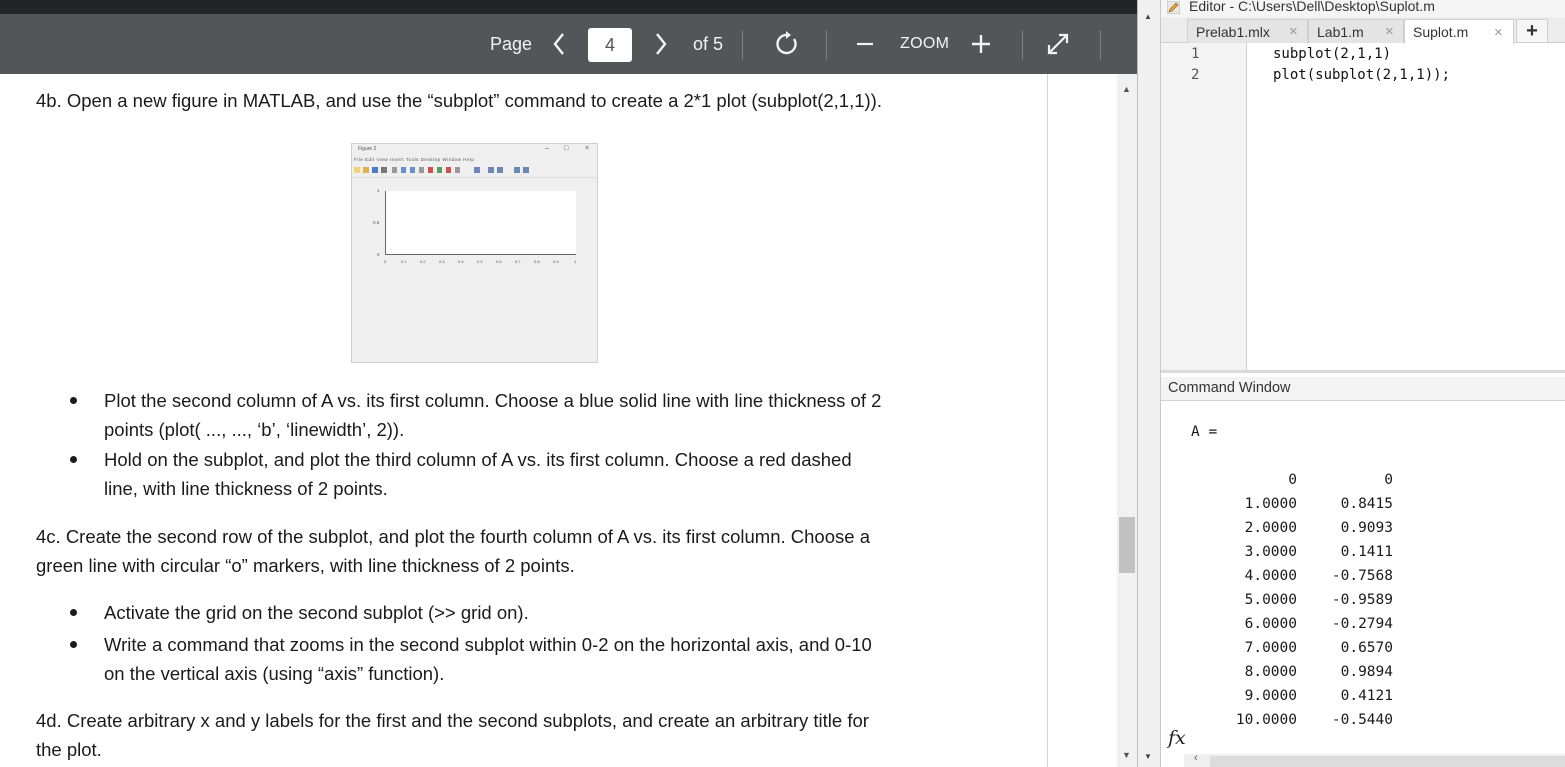  I want to click on tab-prelab1: Prelab1.mlx ×, so click(1247, 31).